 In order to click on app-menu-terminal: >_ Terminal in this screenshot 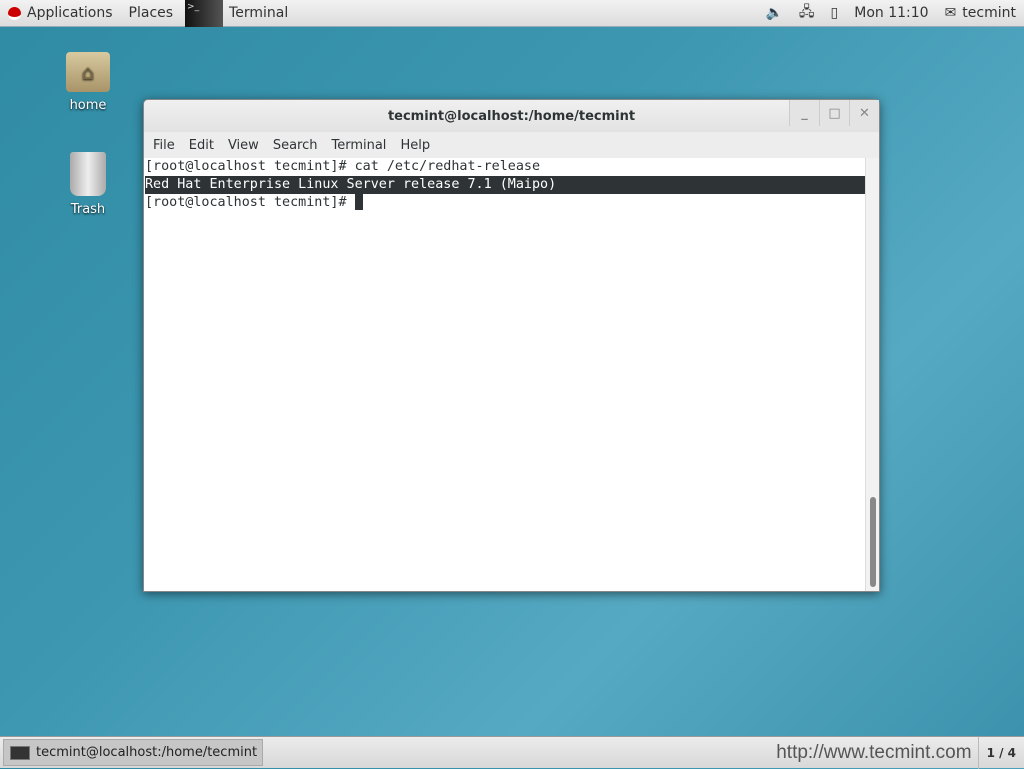, I will do `click(238, 13)`.